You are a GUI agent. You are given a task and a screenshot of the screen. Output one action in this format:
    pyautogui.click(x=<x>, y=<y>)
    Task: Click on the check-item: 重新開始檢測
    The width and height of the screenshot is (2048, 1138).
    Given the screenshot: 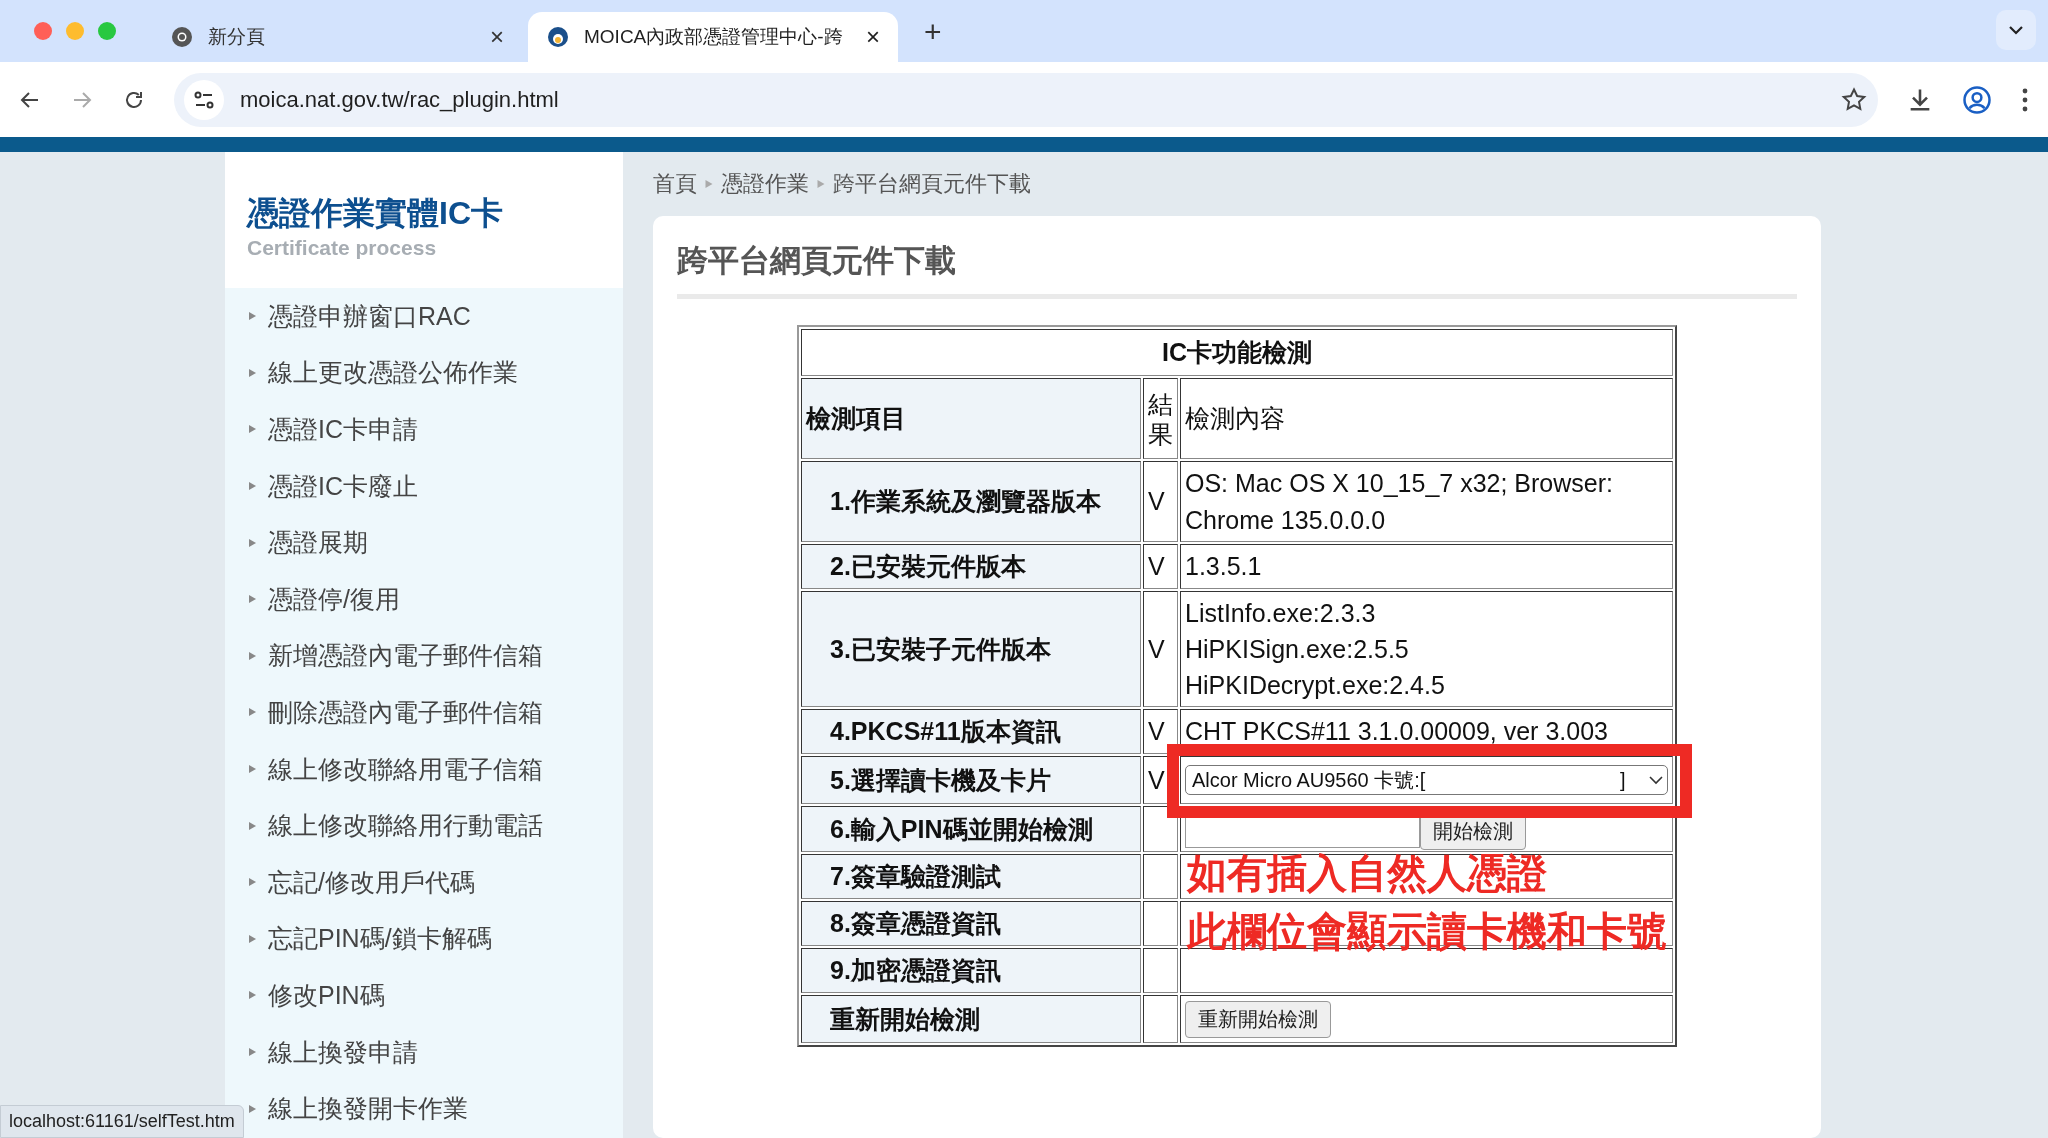 What is the action you would take?
    pyautogui.click(x=971, y=1019)
    